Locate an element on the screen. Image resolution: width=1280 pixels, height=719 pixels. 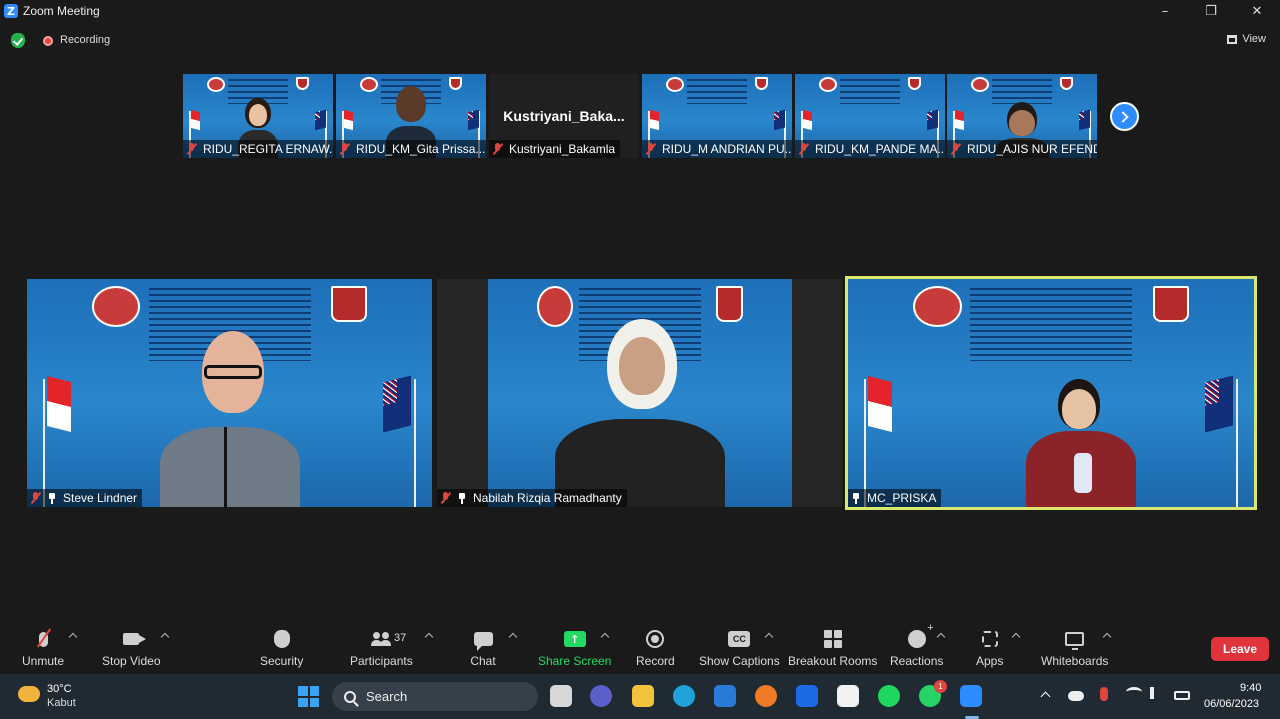
minimize-button: – is located at coordinates (1165, 11).